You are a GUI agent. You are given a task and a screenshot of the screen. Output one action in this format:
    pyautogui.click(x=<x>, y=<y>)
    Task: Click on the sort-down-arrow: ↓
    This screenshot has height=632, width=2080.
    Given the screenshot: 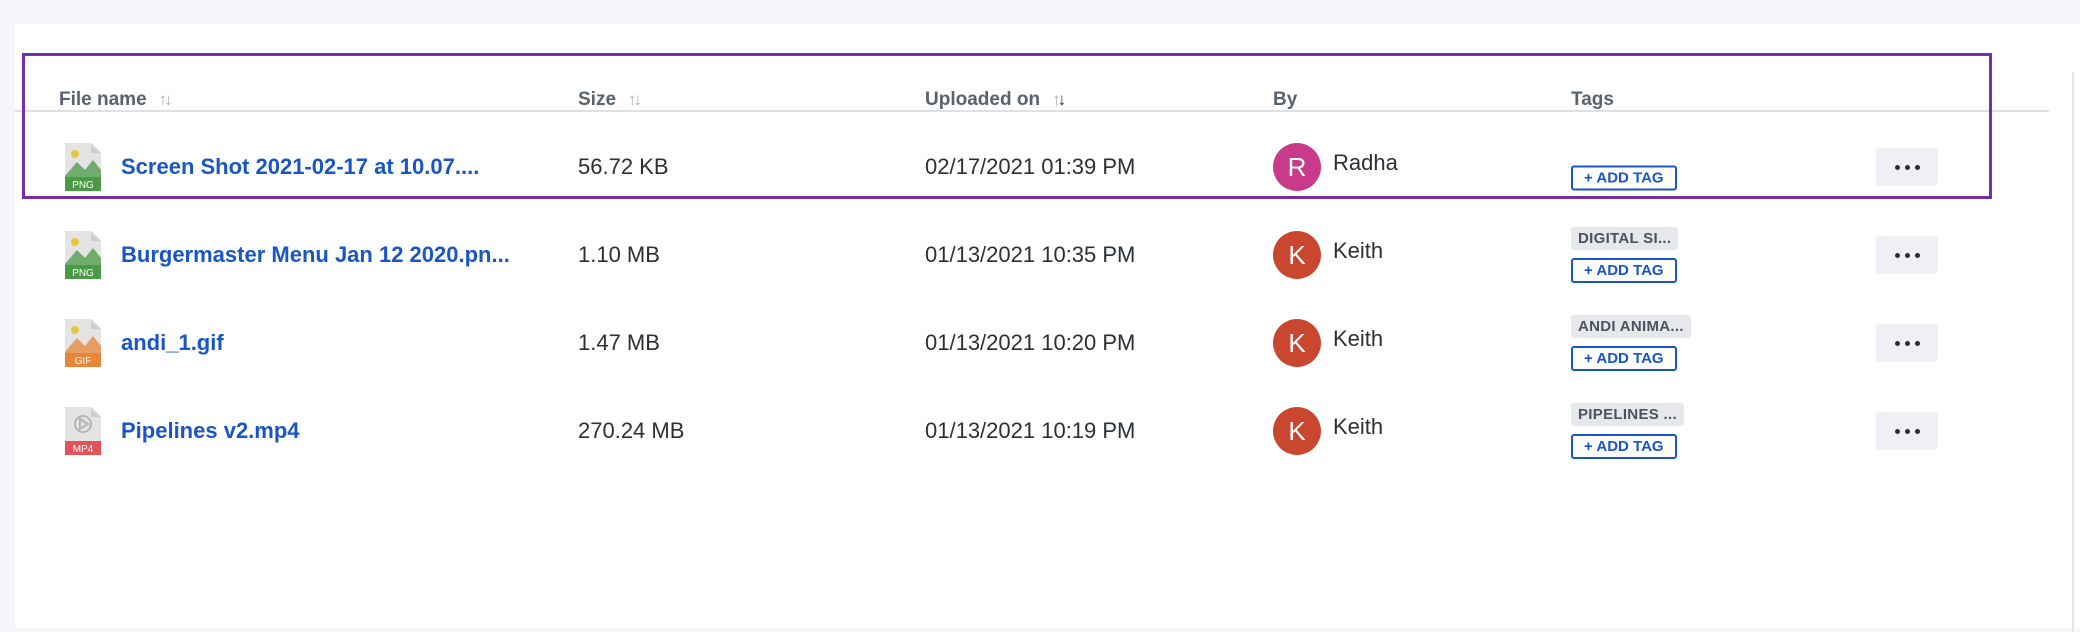 What is the action you would take?
    pyautogui.click(x=1061, y=99)
    